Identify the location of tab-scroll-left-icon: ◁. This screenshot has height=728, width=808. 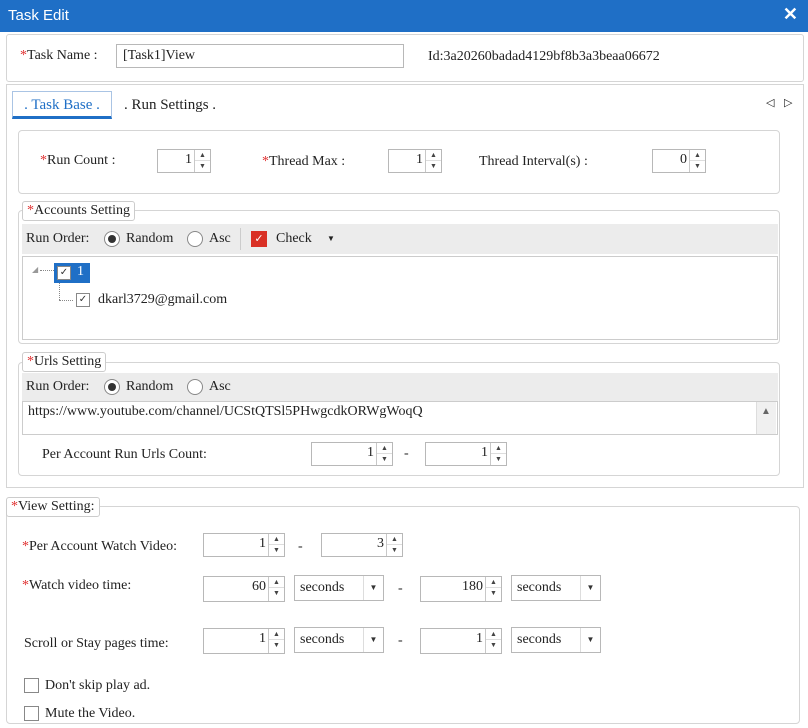
(770, 102).